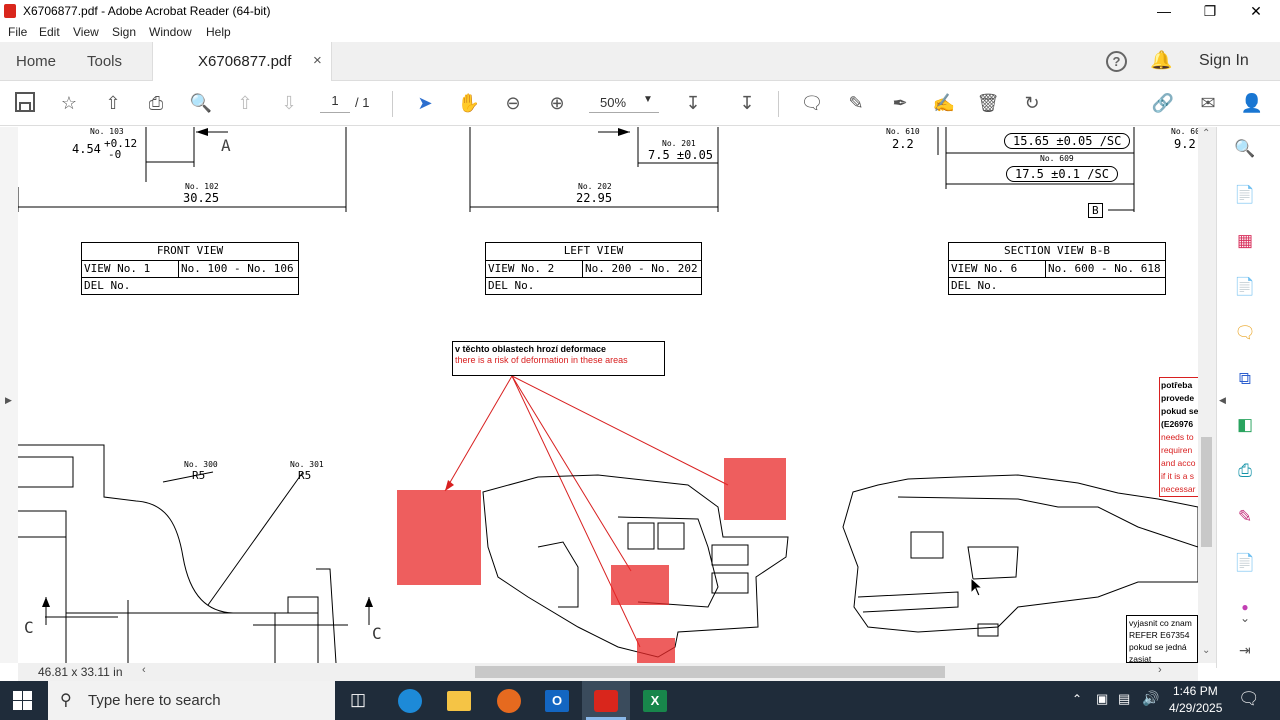 This screenshot has width=1280, height=720. What do you see at coordinates (1160, 623) in the screenshot?
I see `refer-line: vyjasnit co znam` at bounding box center [1160, 623].